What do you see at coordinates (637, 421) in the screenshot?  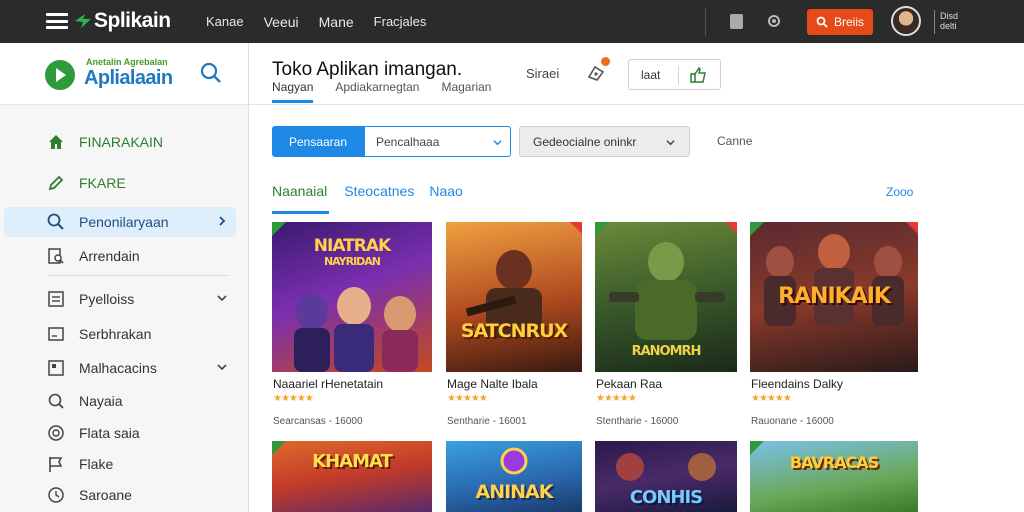 I see `app-meta: Stentharie - 16000` at bounding box center [637, 421].